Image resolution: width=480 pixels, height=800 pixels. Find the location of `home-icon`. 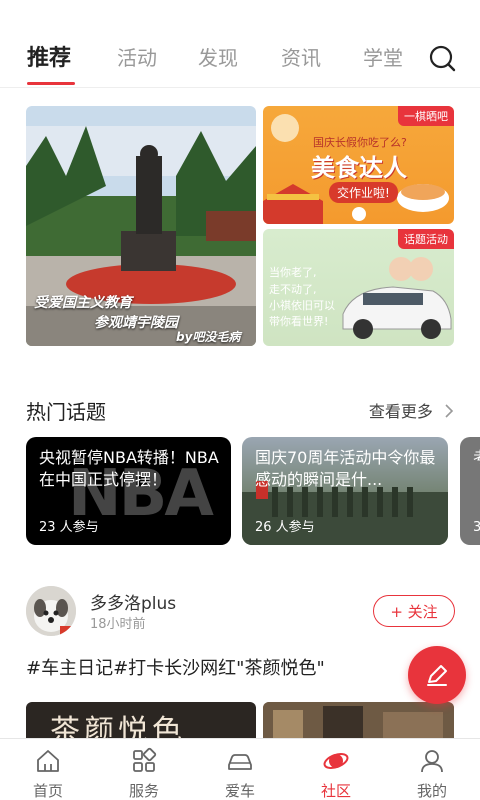

home-icon is located at coordinates (48, 761).